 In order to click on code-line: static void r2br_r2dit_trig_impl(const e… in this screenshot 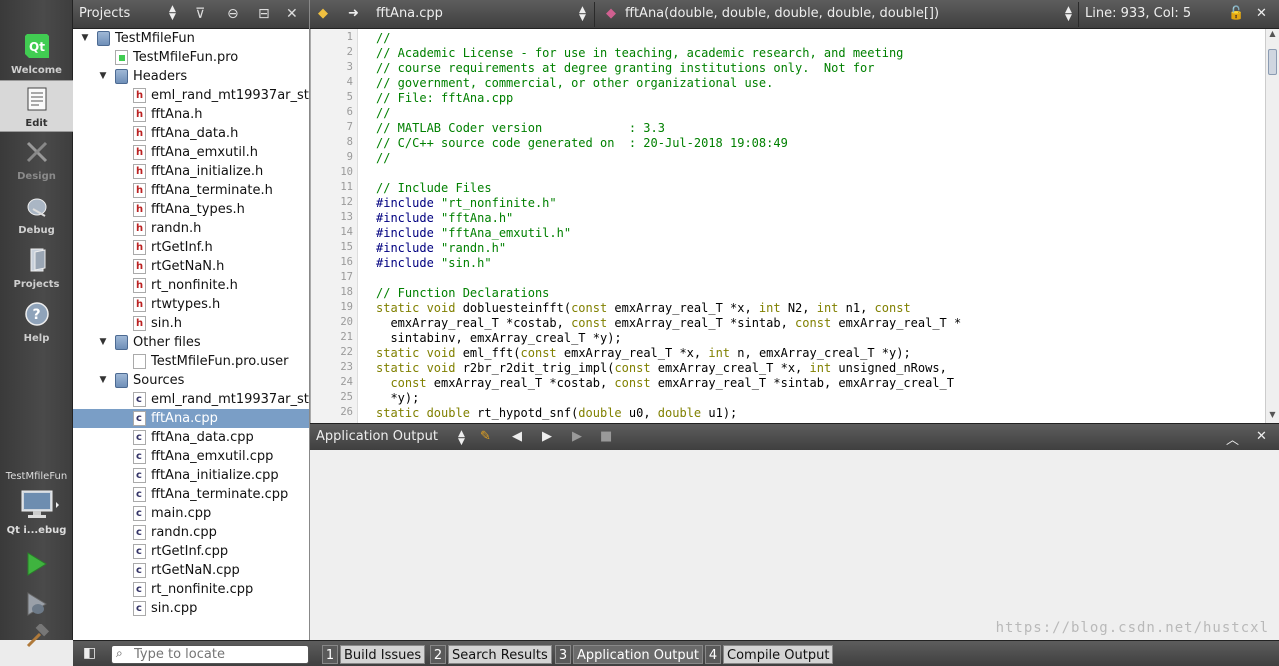, I will do `click(661, 368)`.